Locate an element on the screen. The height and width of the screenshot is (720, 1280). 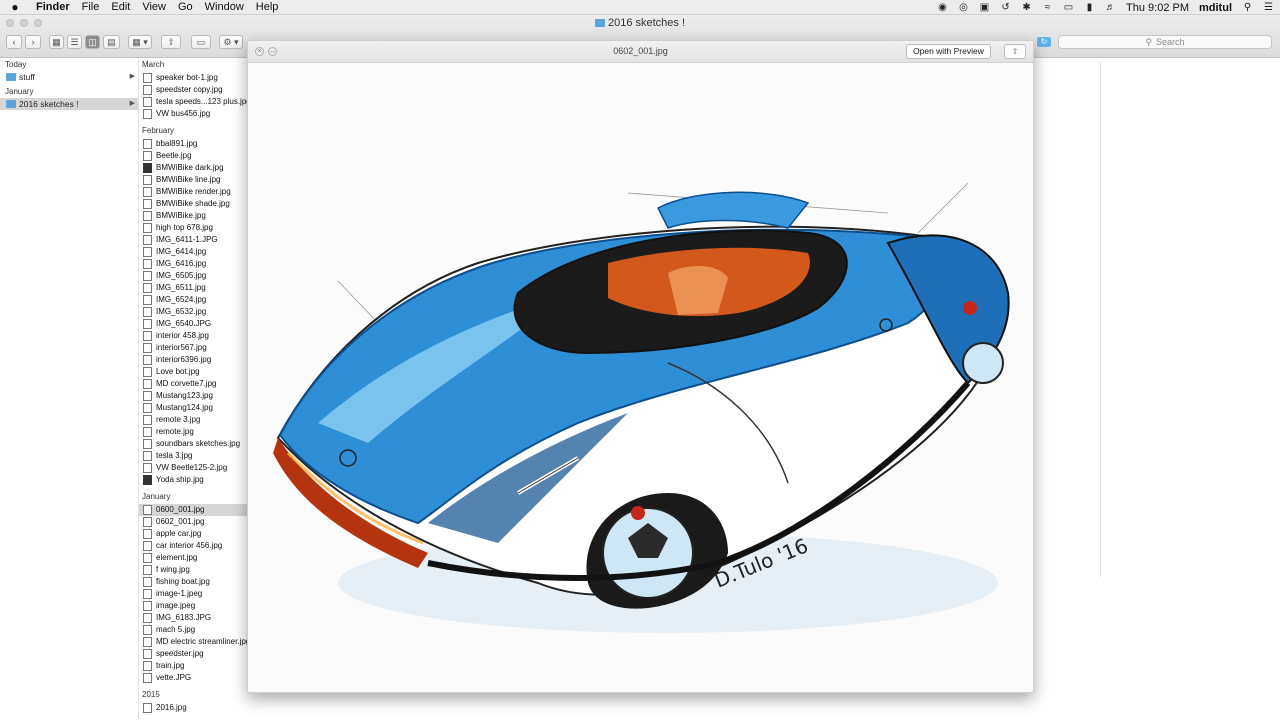
file-row: IMG_6540.JPG is located at coordinates (193, 324).